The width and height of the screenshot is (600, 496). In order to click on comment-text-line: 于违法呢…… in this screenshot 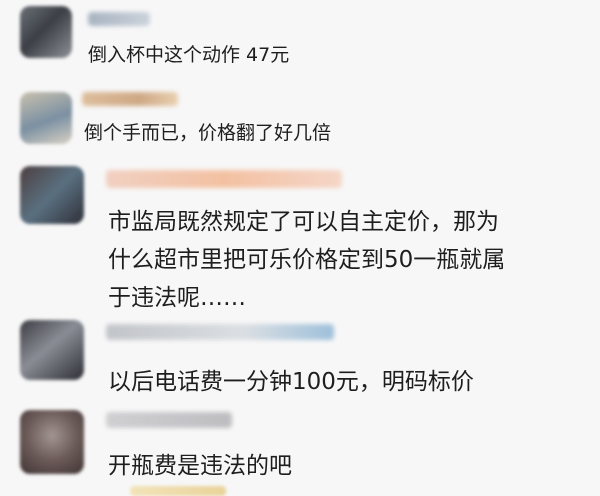, I will do `click(177, 298)`.